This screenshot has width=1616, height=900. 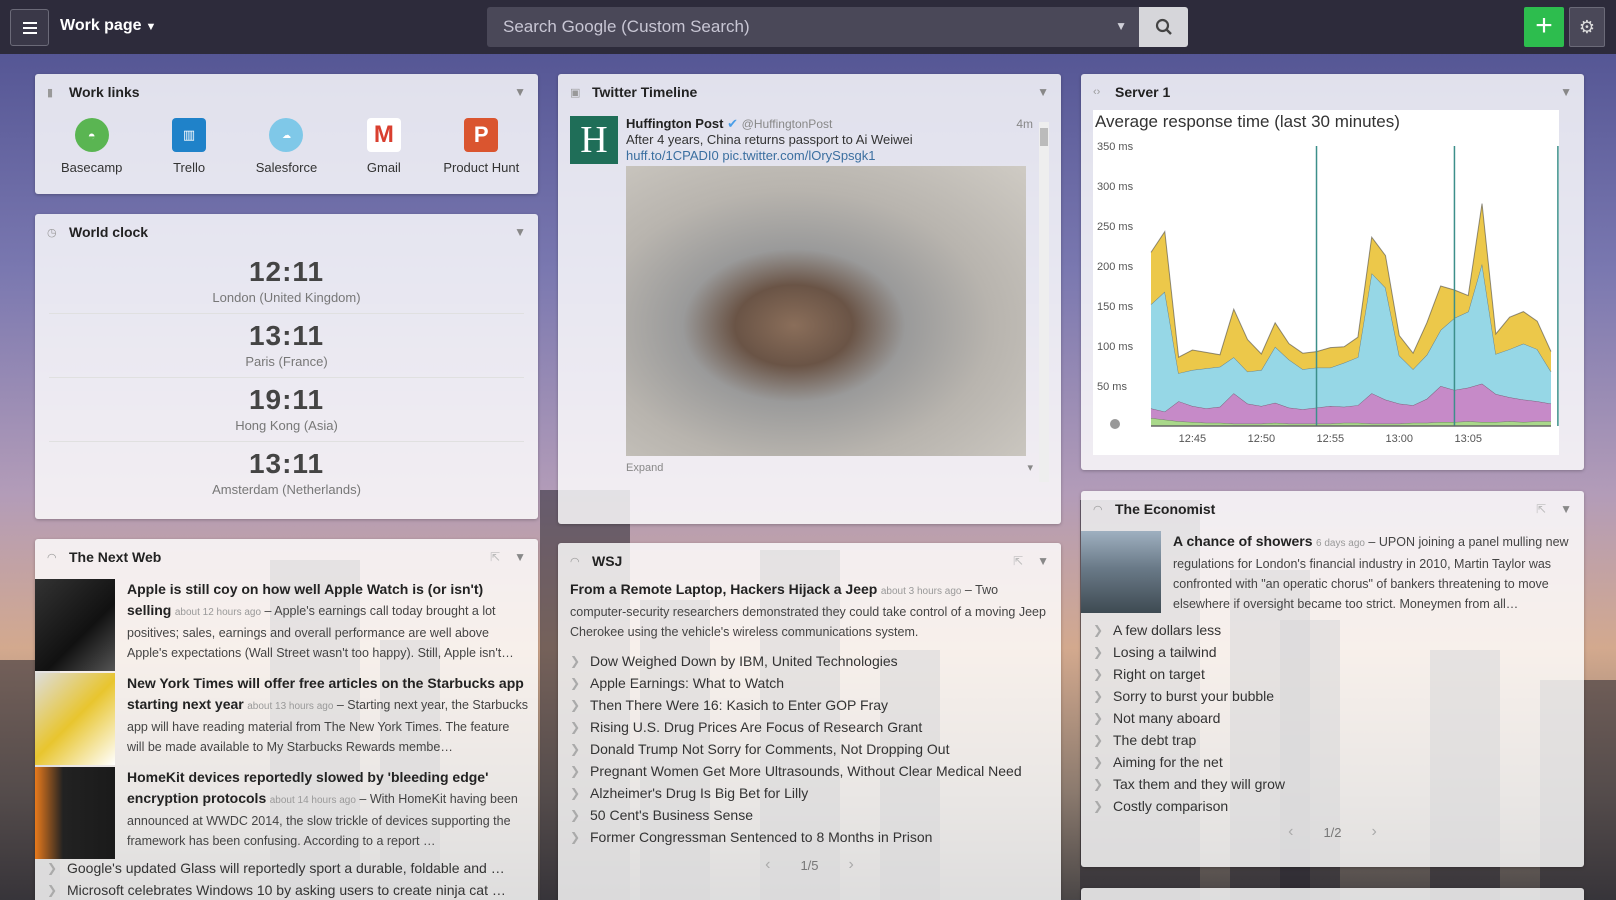 I want to click on salesforce-icon: ☁, so click(x=286, y=135).